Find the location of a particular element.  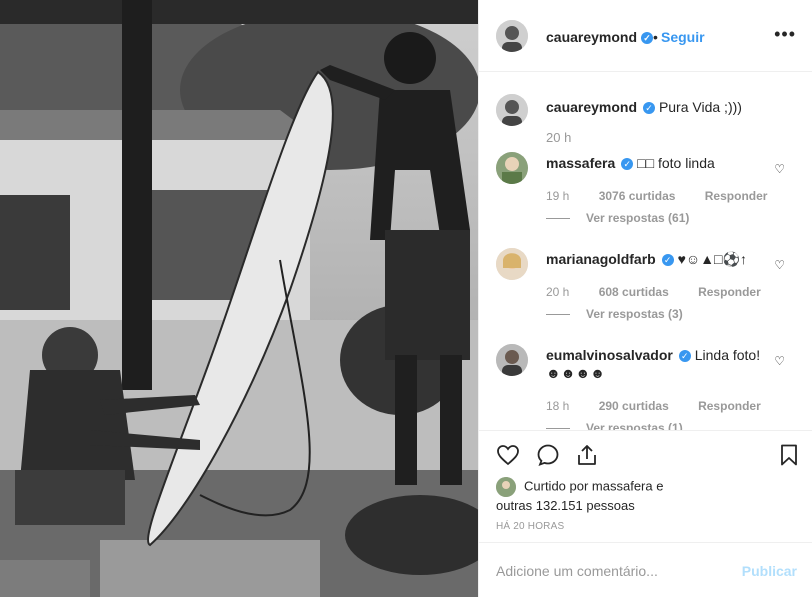

caption-meta: 20 h is located at coordinates (571, 137).